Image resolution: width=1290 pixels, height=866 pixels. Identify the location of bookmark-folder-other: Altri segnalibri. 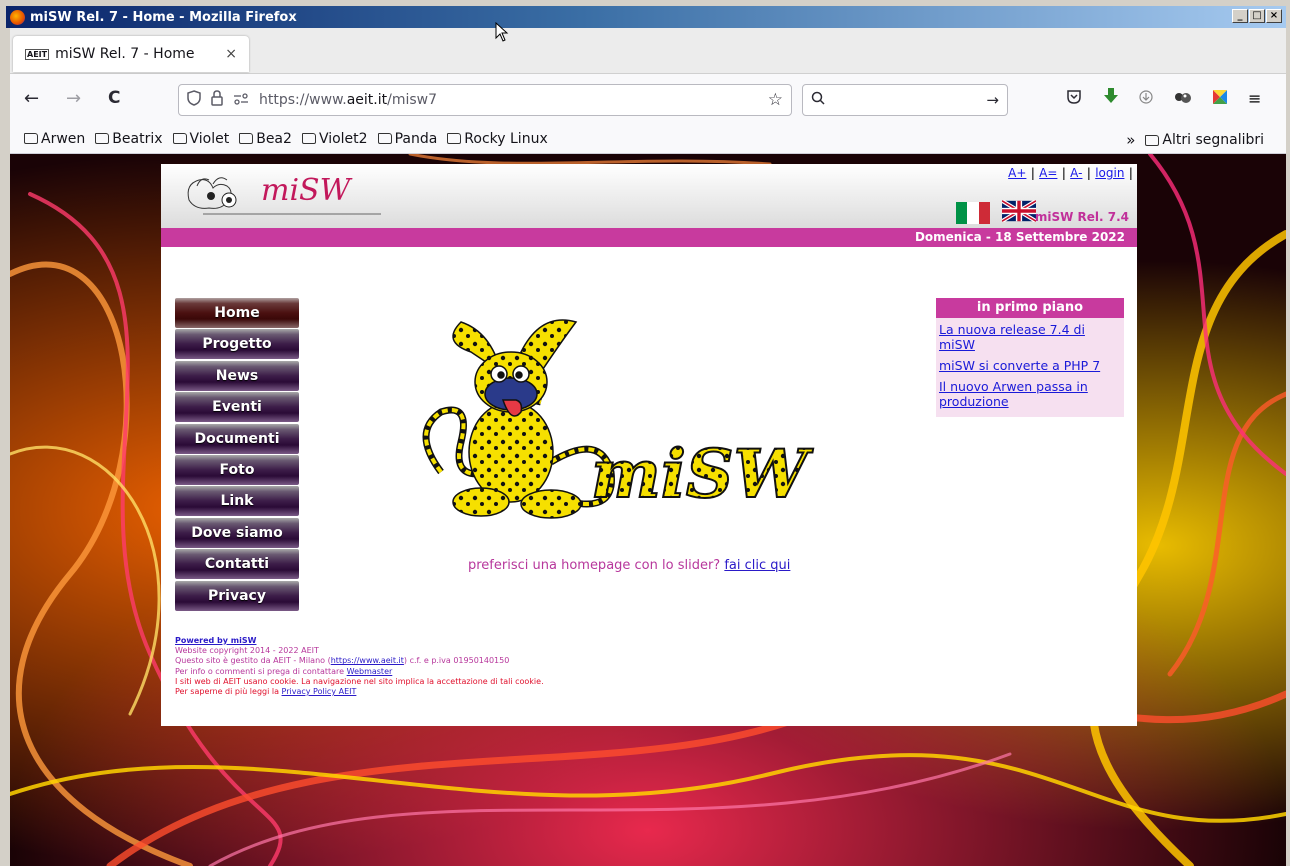
(1204, 140).